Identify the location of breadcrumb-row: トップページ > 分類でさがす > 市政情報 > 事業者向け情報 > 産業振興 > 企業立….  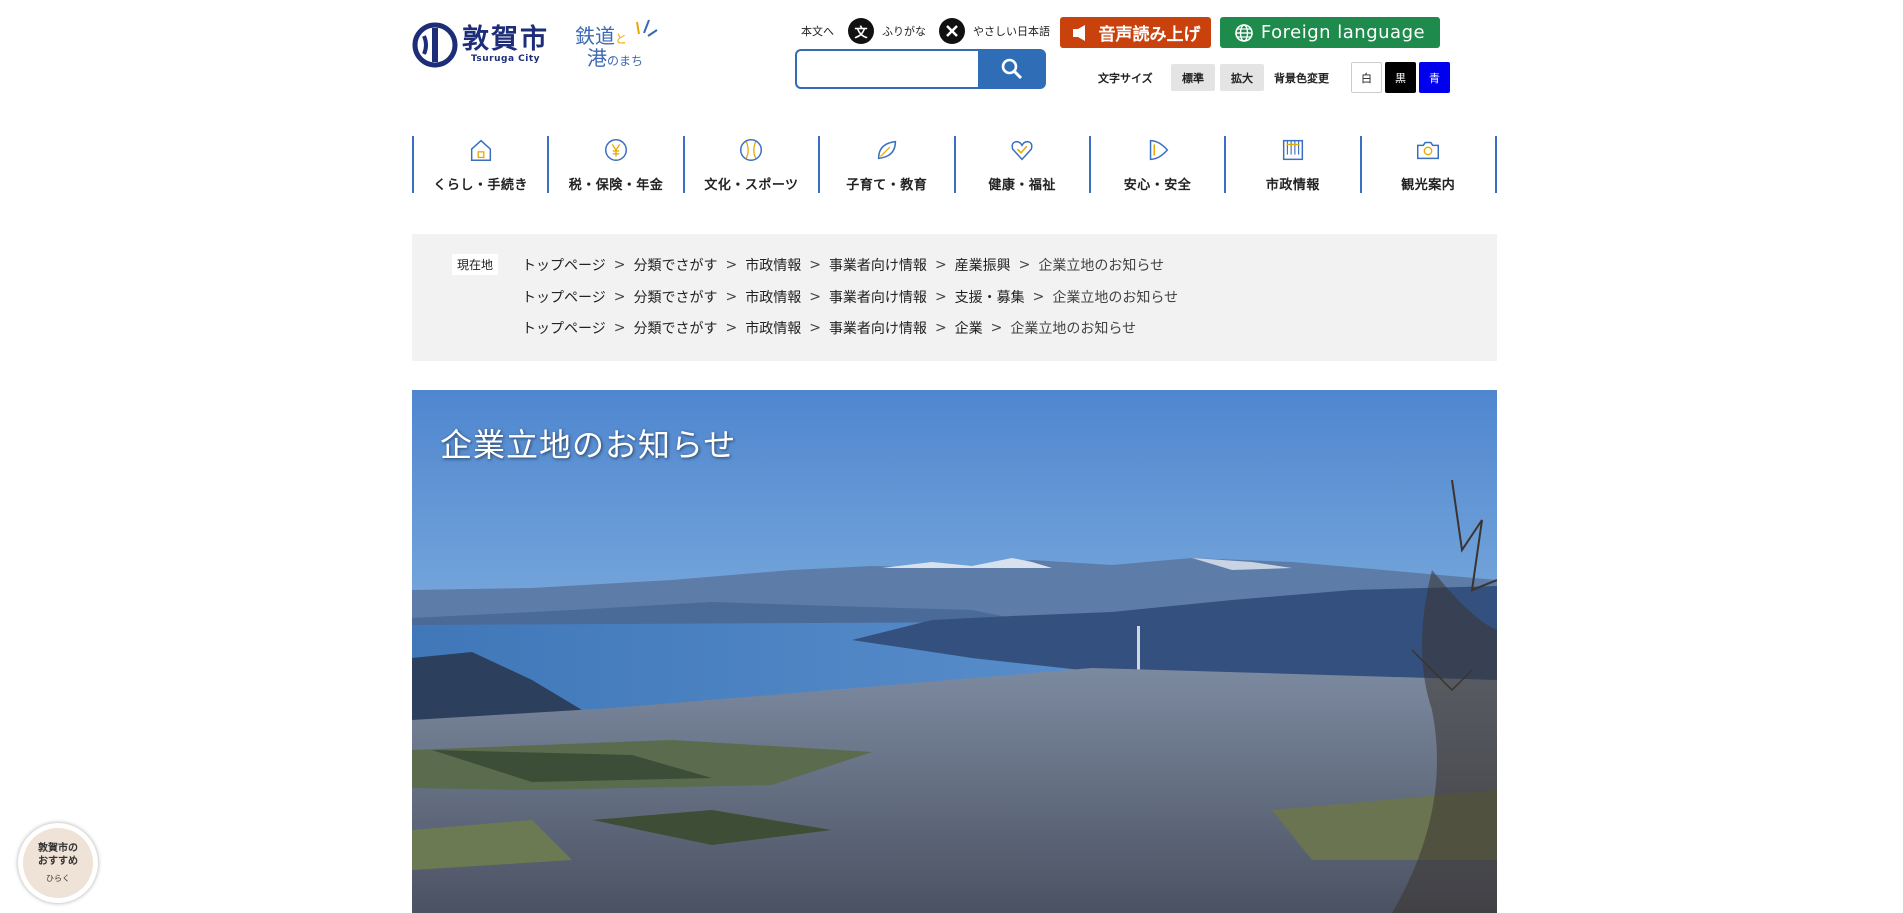
(843, 265).